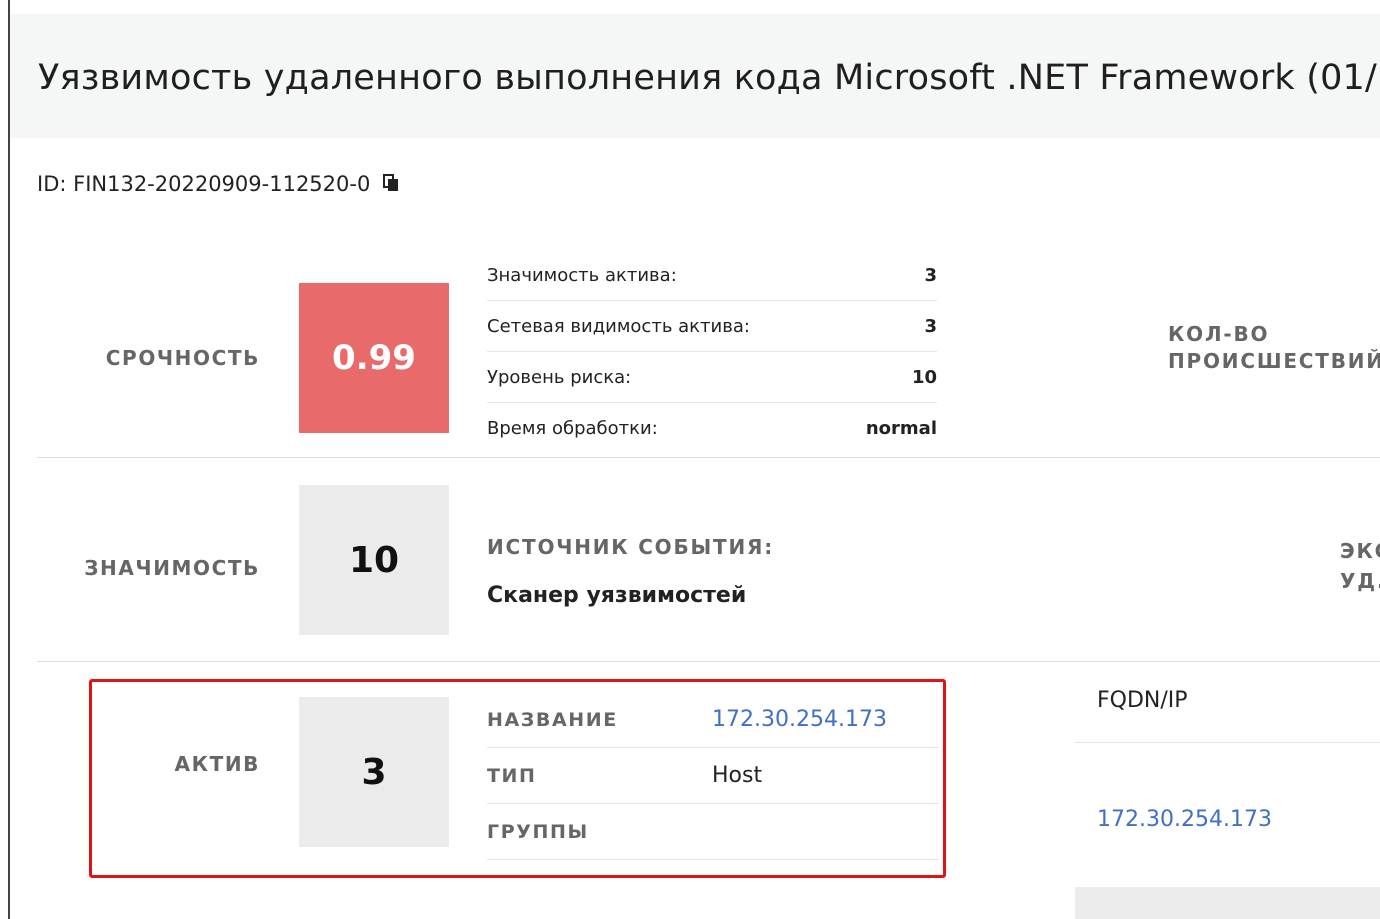 The image size is (1380, 919). I want to click on metric-row: Сетевая видимость актива: 3, so click(712, 326).